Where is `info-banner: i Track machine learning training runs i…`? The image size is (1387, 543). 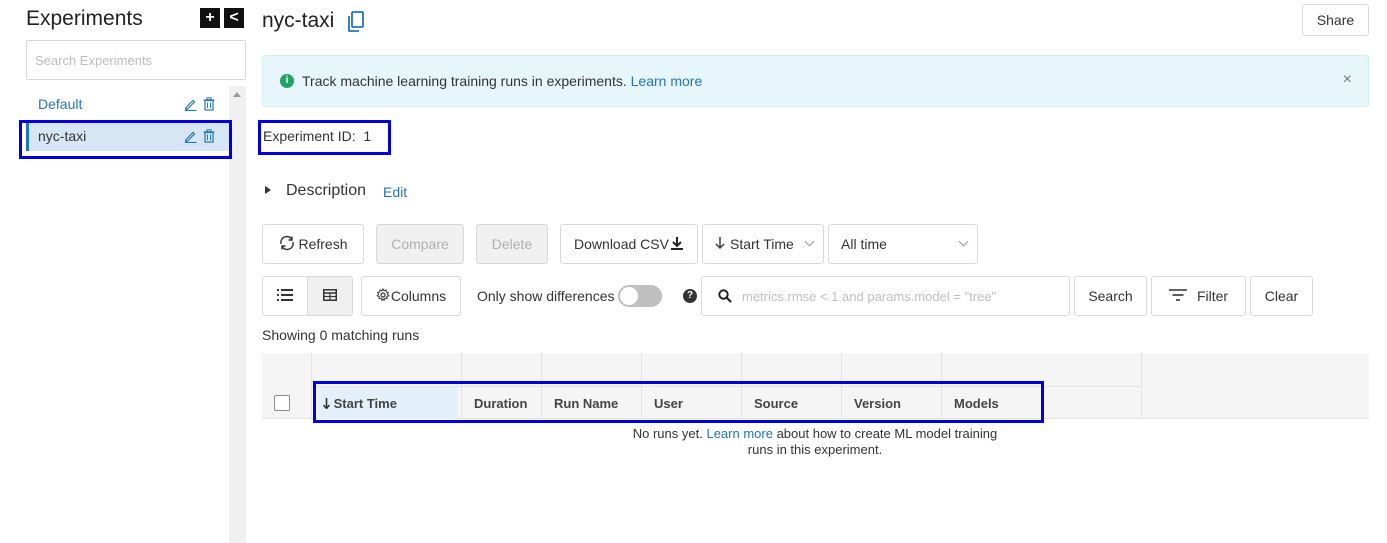 info-banner: i Track machine learning training runs i… is located at coordinates (815, 81).